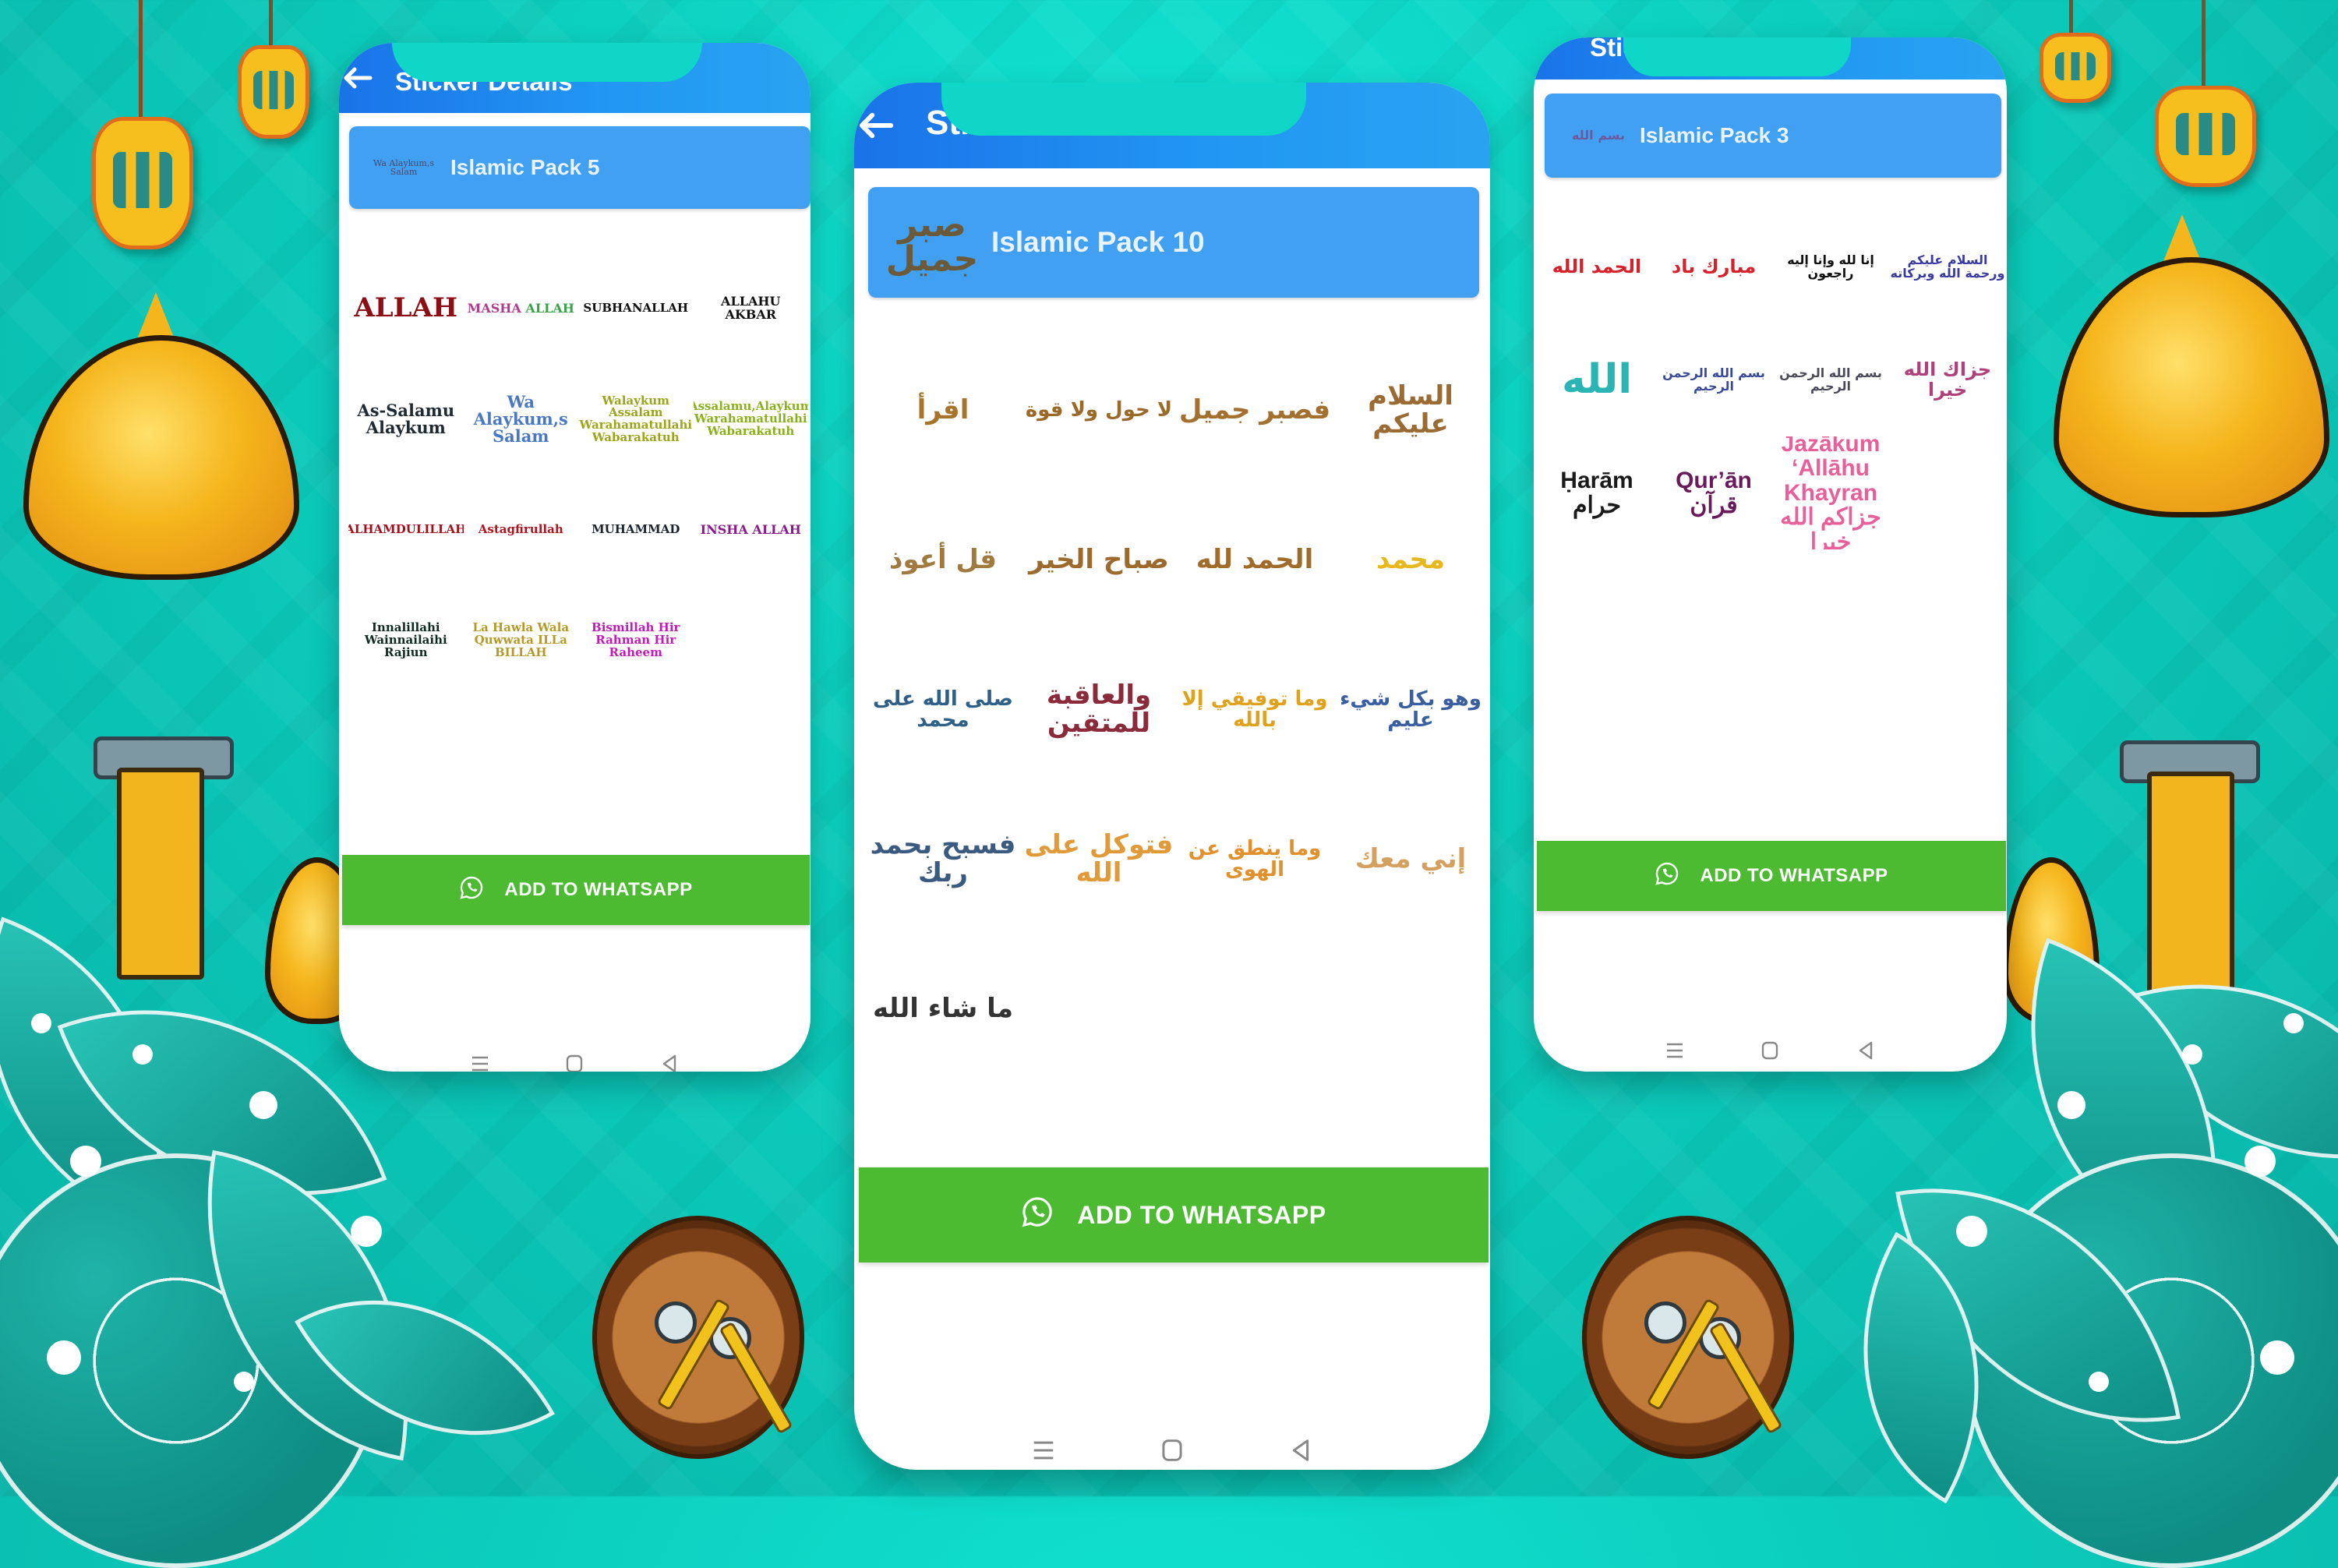 This screenshot has height=1568, width=2338. I want to click on sticker-item: إنا لله وإنا إليه راجعون, so click(1830, 266).